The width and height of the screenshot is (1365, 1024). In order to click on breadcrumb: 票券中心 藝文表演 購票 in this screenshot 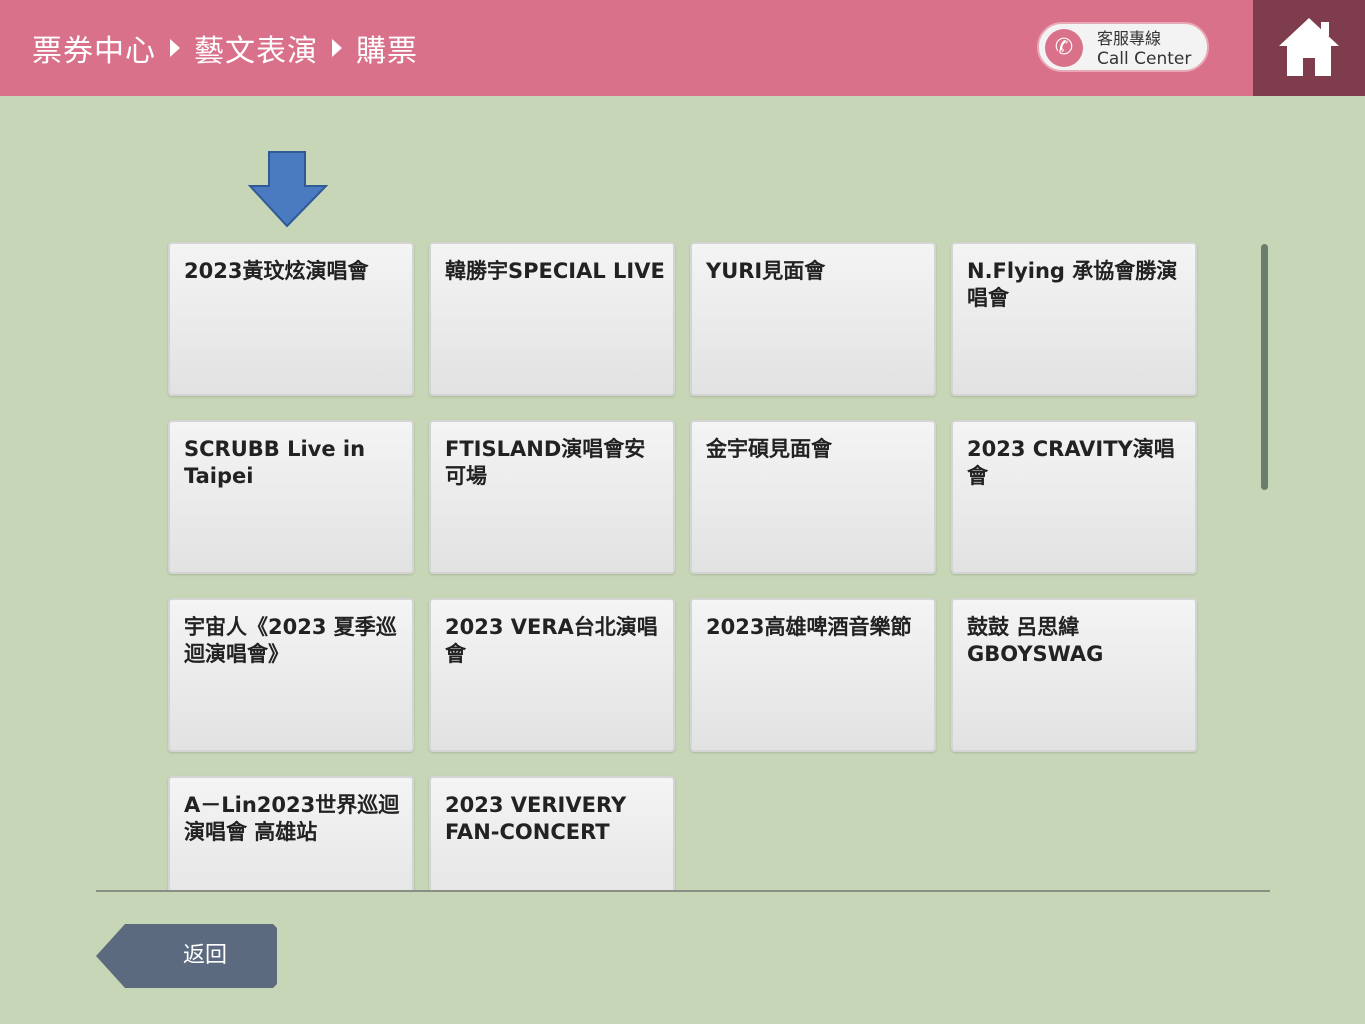, I will do `click(225, 48)`.